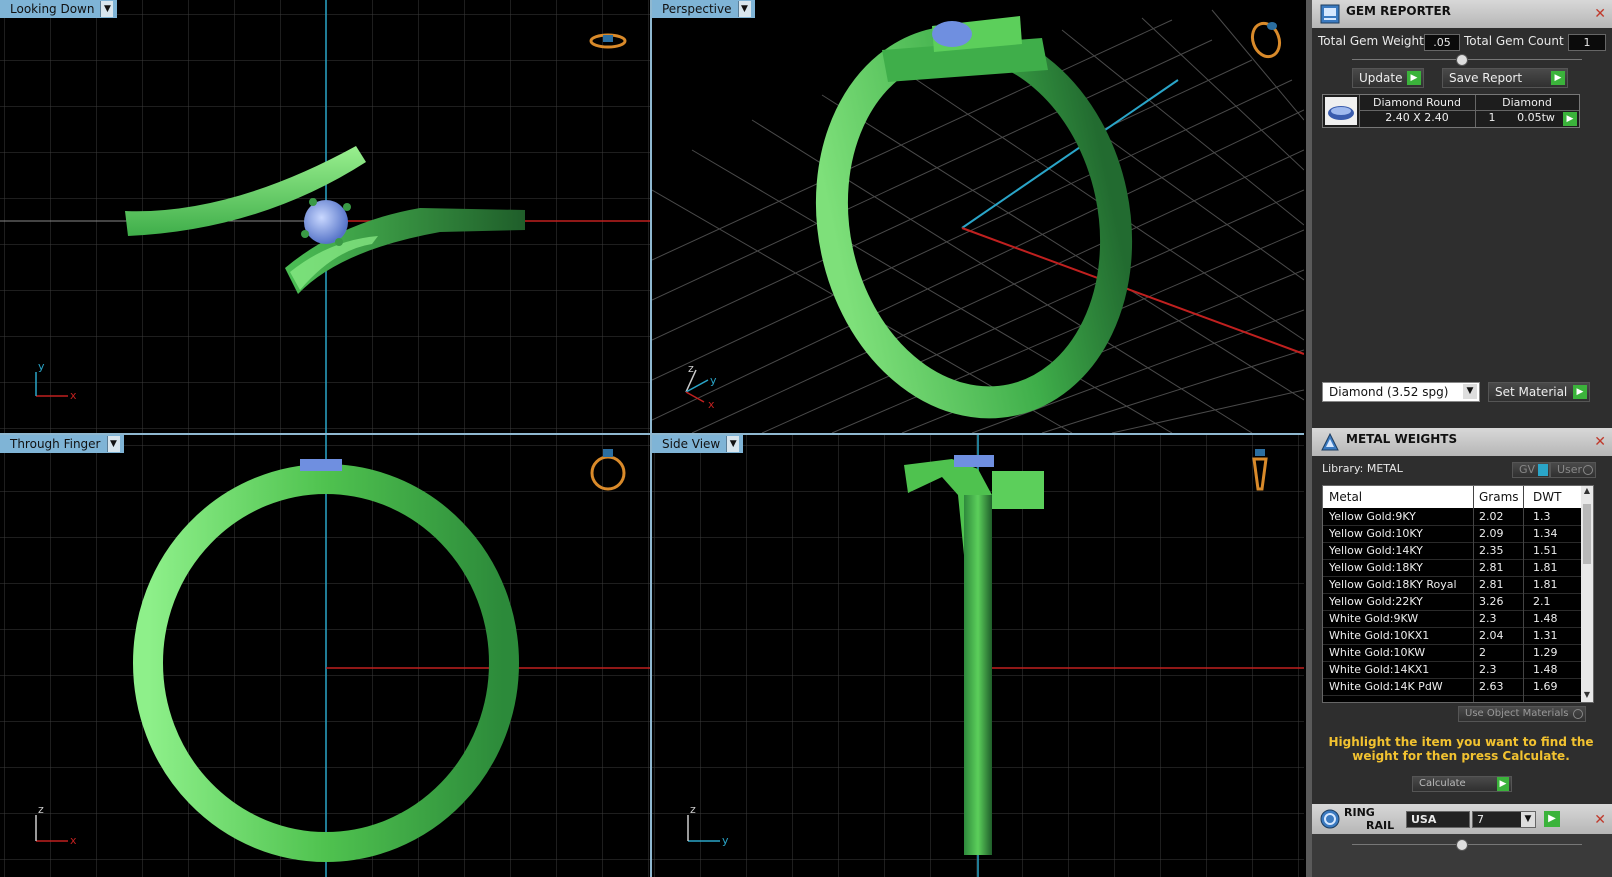  Describe the element at coordinates (1587, 594) in the screenshot. I see `metal-table-scrollbar: ▲ ▼` at that location.